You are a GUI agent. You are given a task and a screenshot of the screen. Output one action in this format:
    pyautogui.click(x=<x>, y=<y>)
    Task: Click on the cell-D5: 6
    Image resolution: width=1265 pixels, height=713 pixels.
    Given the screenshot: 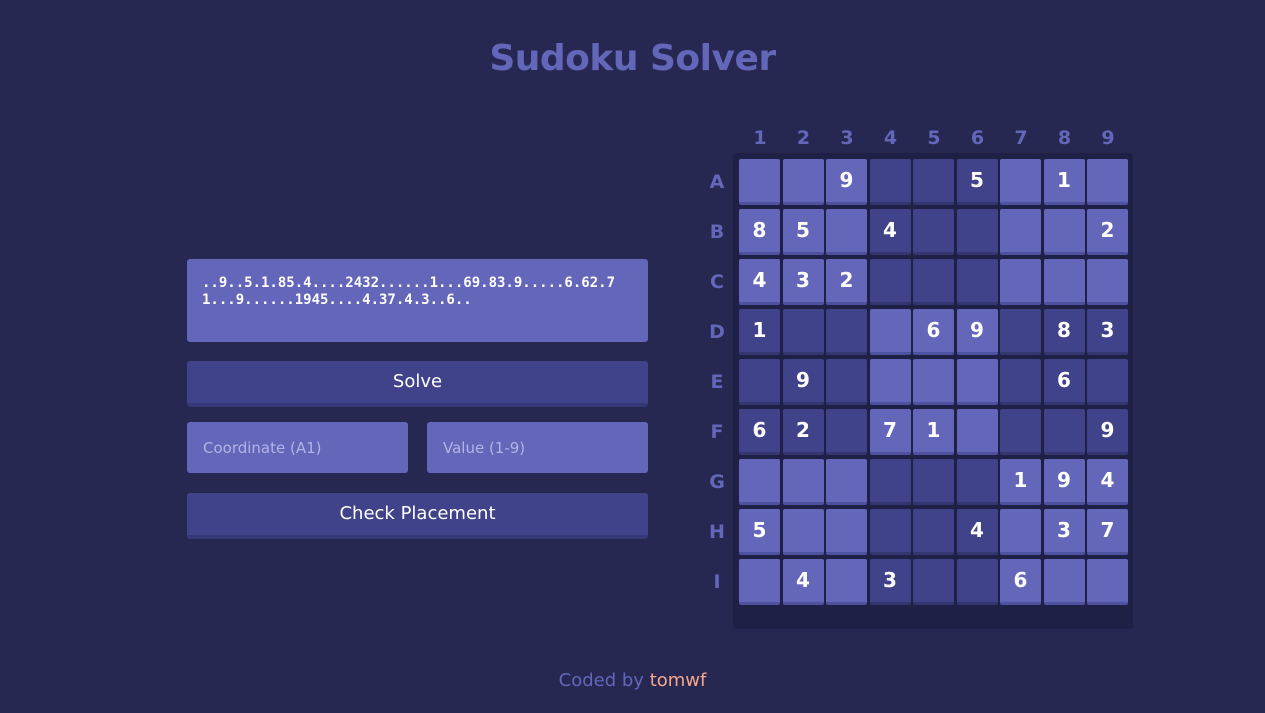 What is the action you would take?
    pyautogui.click(x=933, y=332)
    